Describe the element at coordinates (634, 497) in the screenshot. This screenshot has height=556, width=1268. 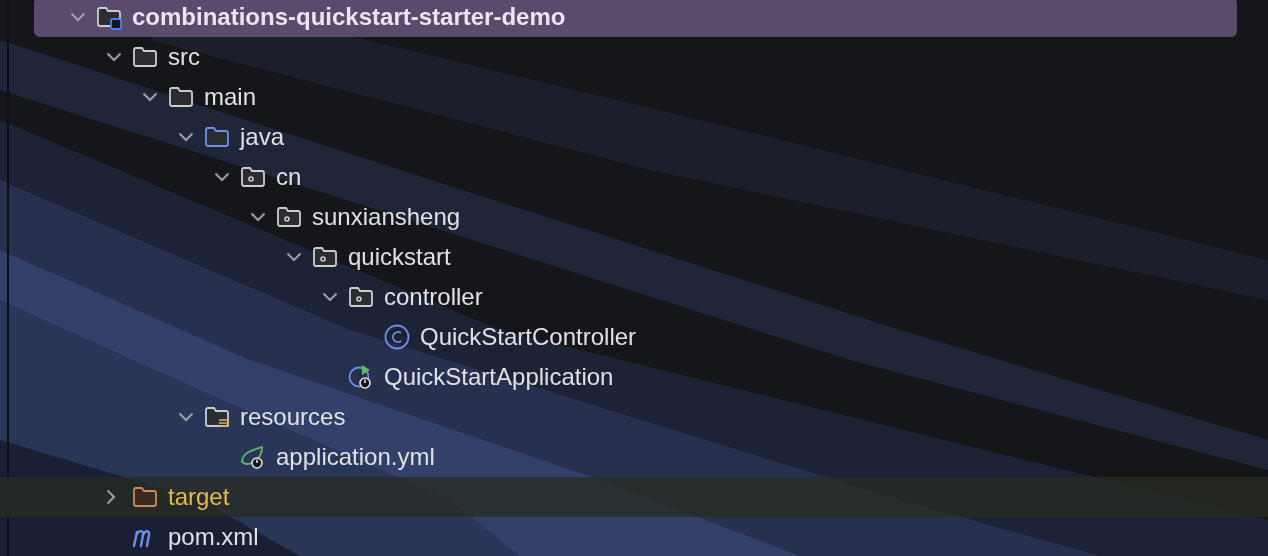
I see `tree-item: target` at that location.